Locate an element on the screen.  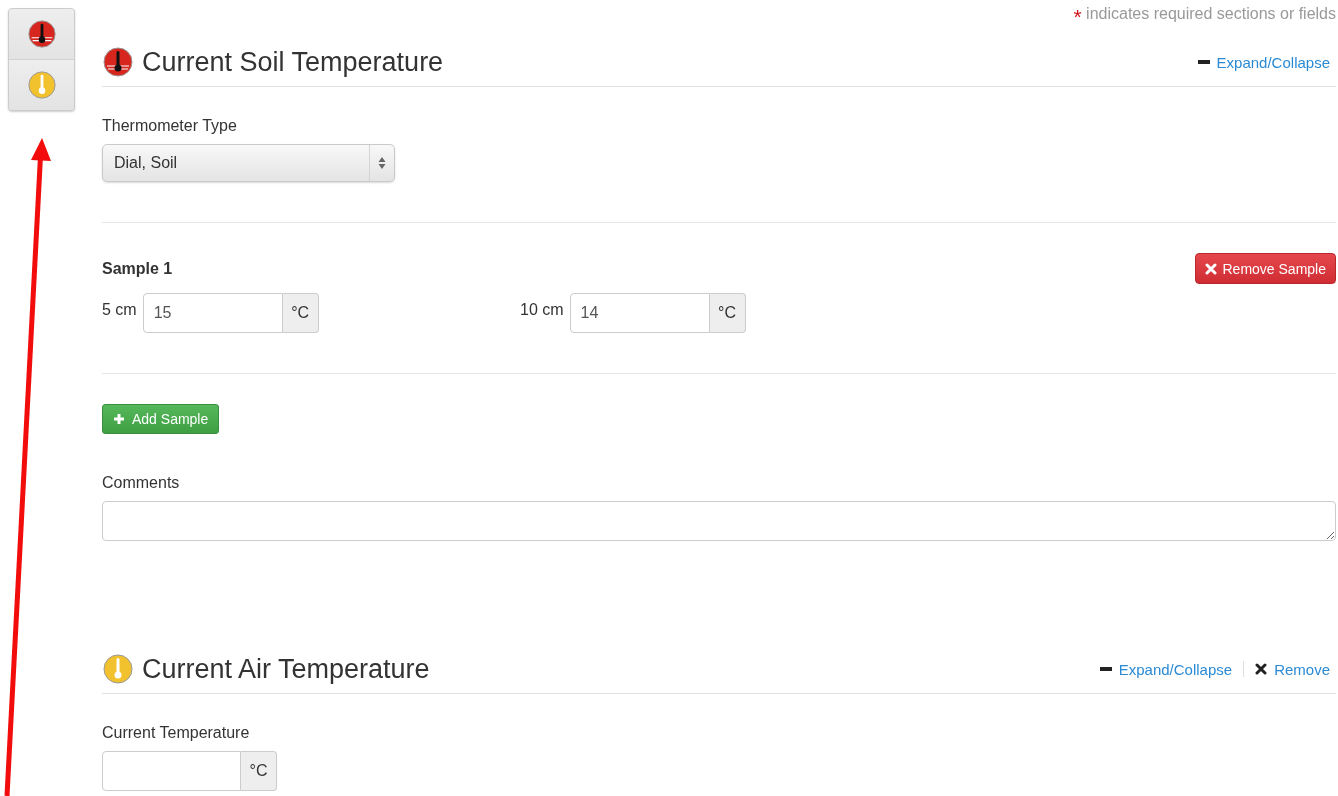
section-nav-button is located at coordinates (41, 34).